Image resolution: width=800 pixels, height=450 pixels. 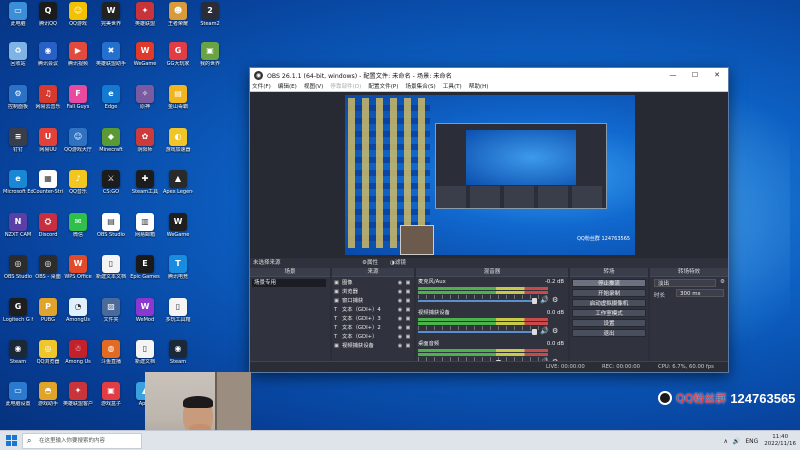 I want to click on desktop-icon: ☻ 王者荣耀, so click(x=178, y=19).